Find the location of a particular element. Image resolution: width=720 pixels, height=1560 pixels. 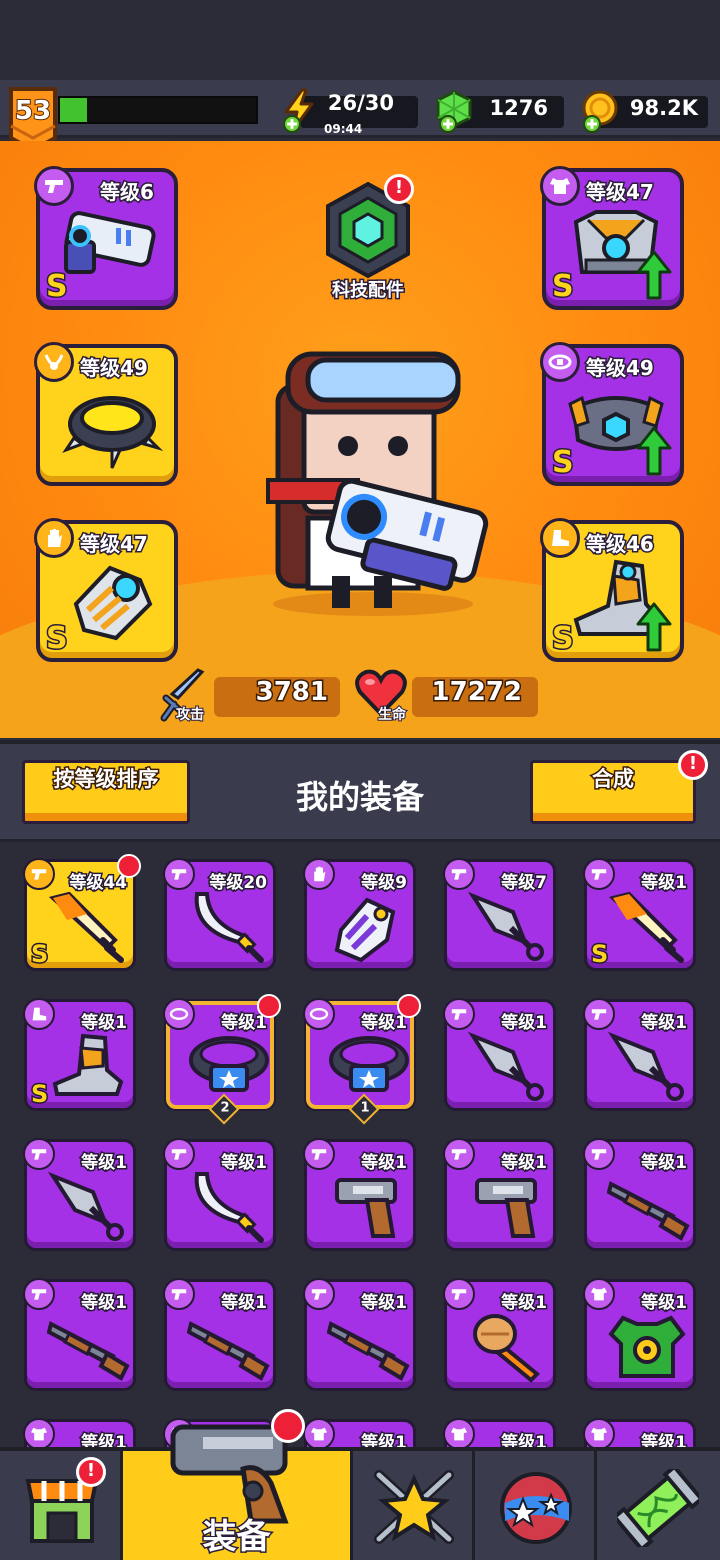

energy-timer: 09:44 is located at coordinates (343, 129).